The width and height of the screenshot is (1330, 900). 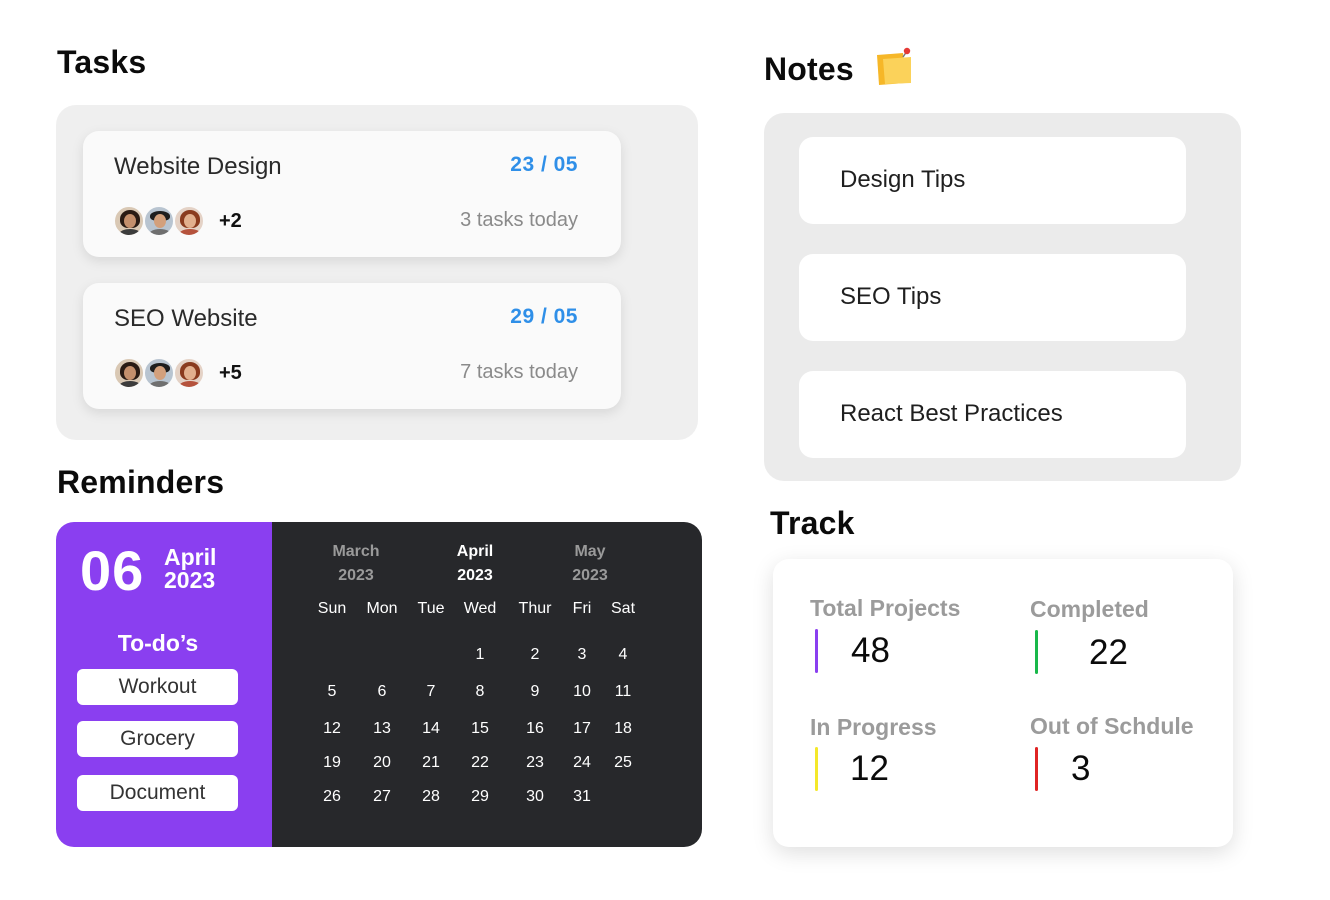 I want to click on task-card-website-design: Website Design 23 / 05 +2 3 tasks today, so click(x=352, y=194).